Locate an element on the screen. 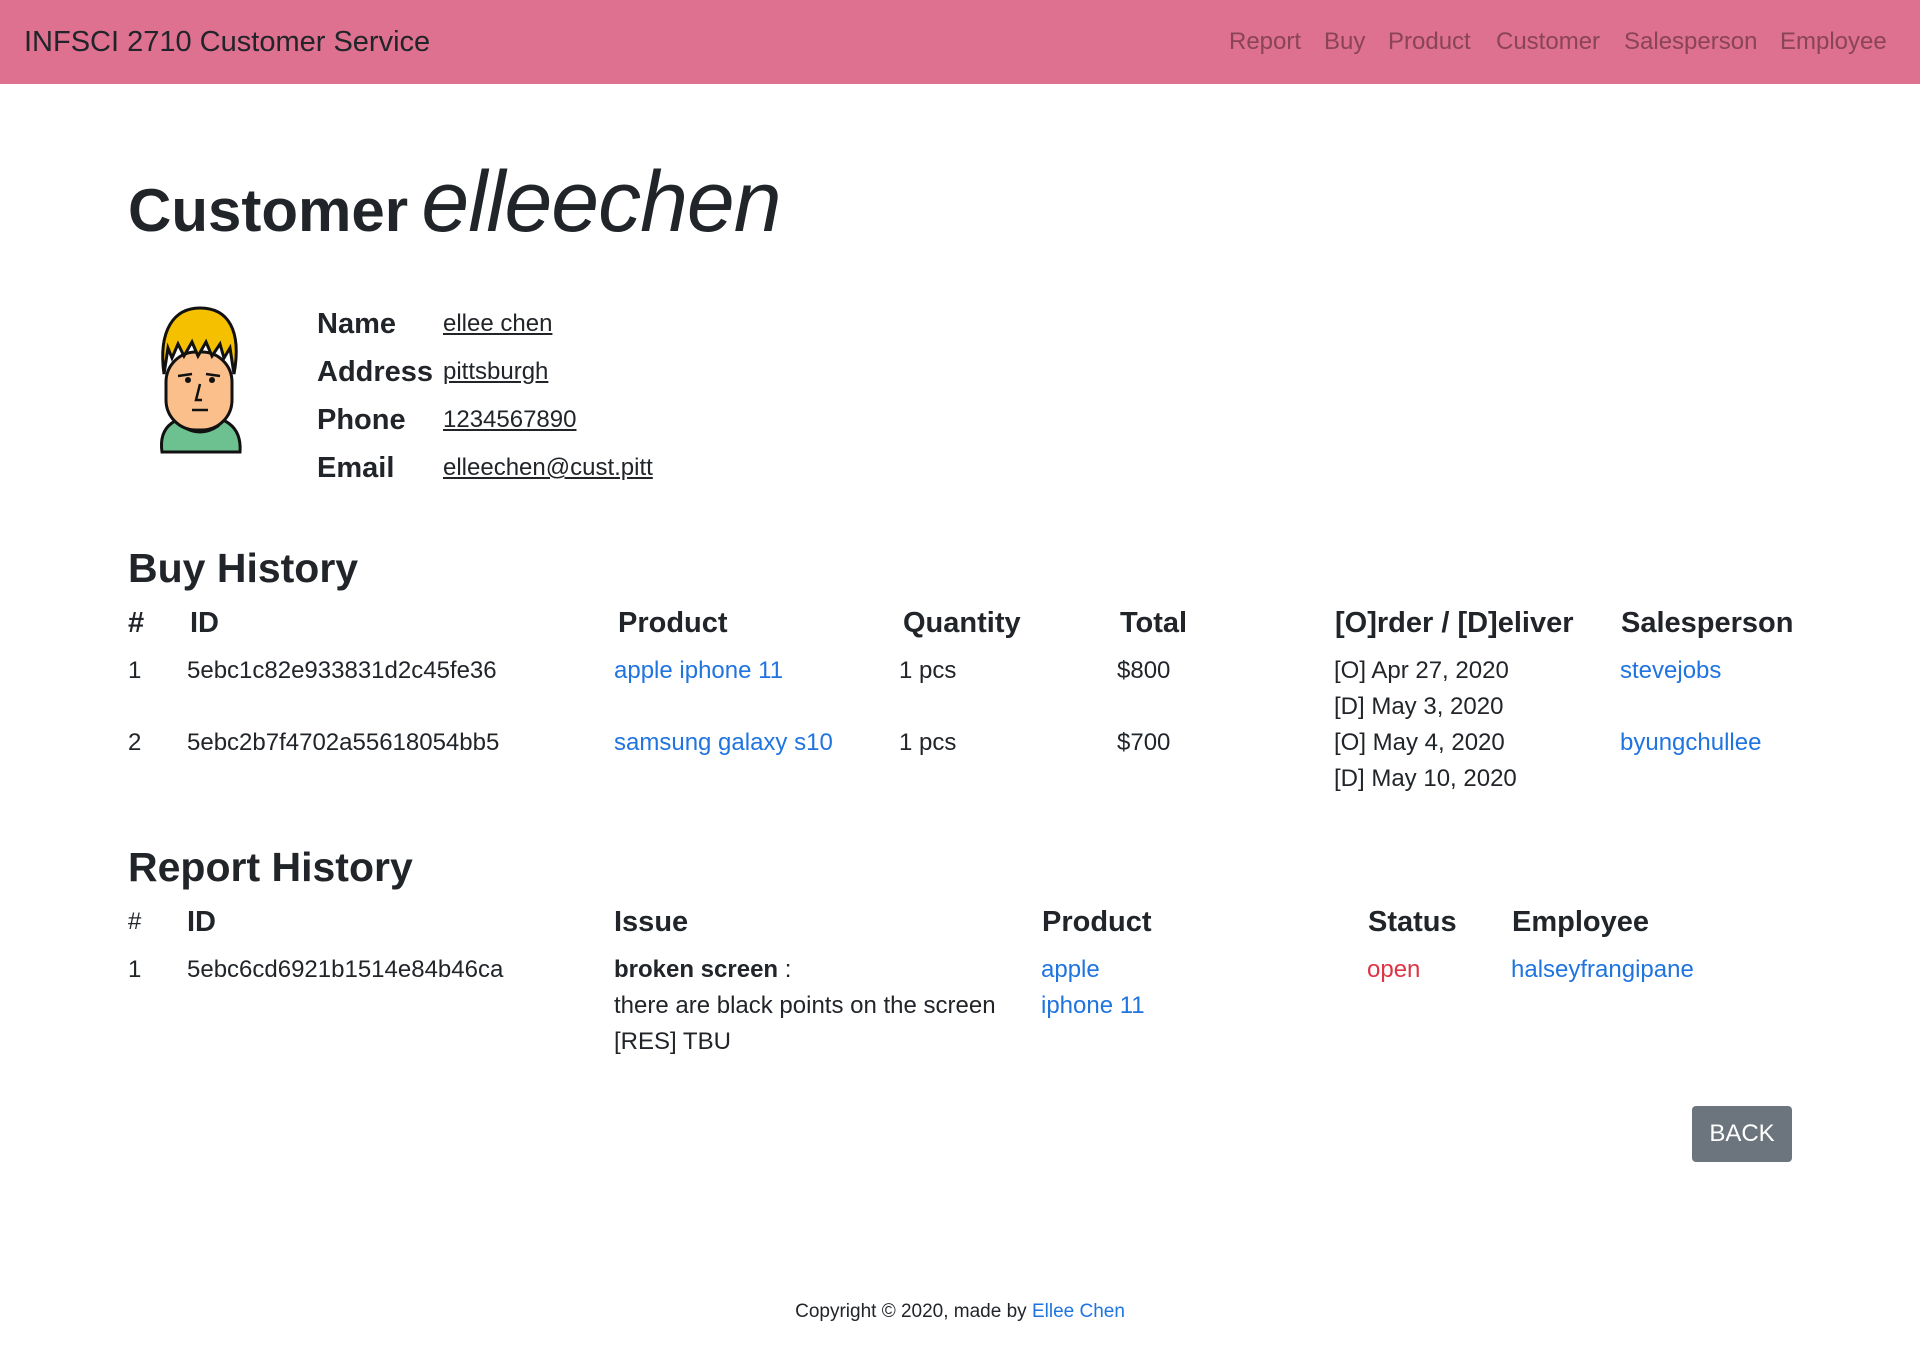 Image resolution: width=1920 pixels, height=1372 pixels. issue-heading: broken screen : is located at coordinates (702, 970).